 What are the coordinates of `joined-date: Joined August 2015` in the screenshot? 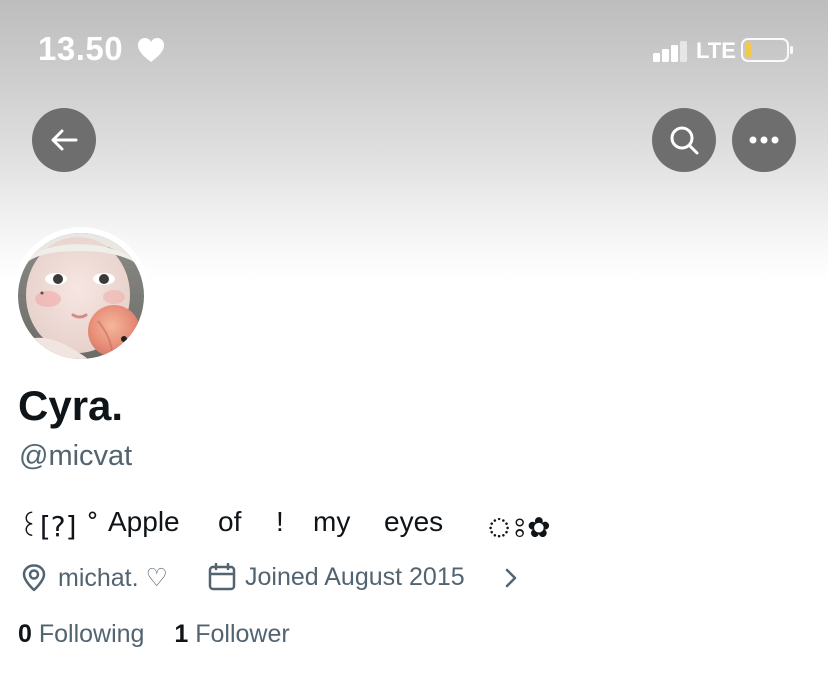 It's located at (355, 577).